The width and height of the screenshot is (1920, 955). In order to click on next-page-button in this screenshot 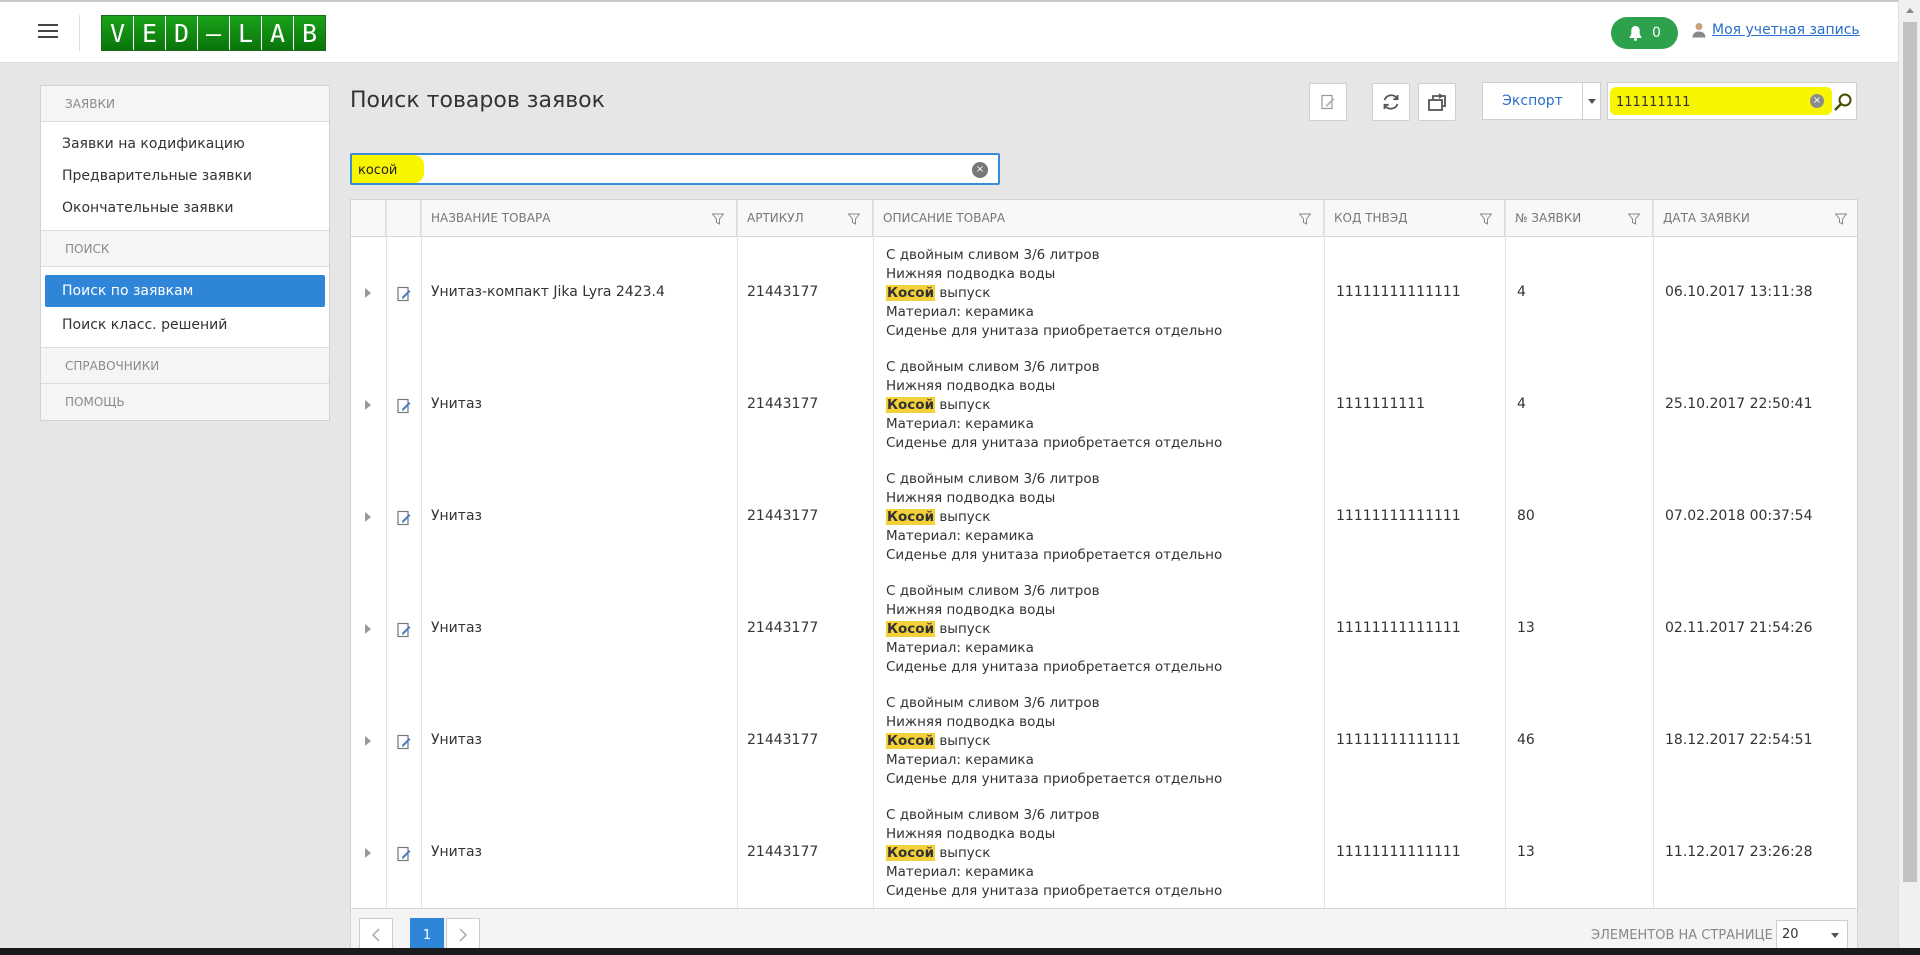, I will do `click(463, 935)`.